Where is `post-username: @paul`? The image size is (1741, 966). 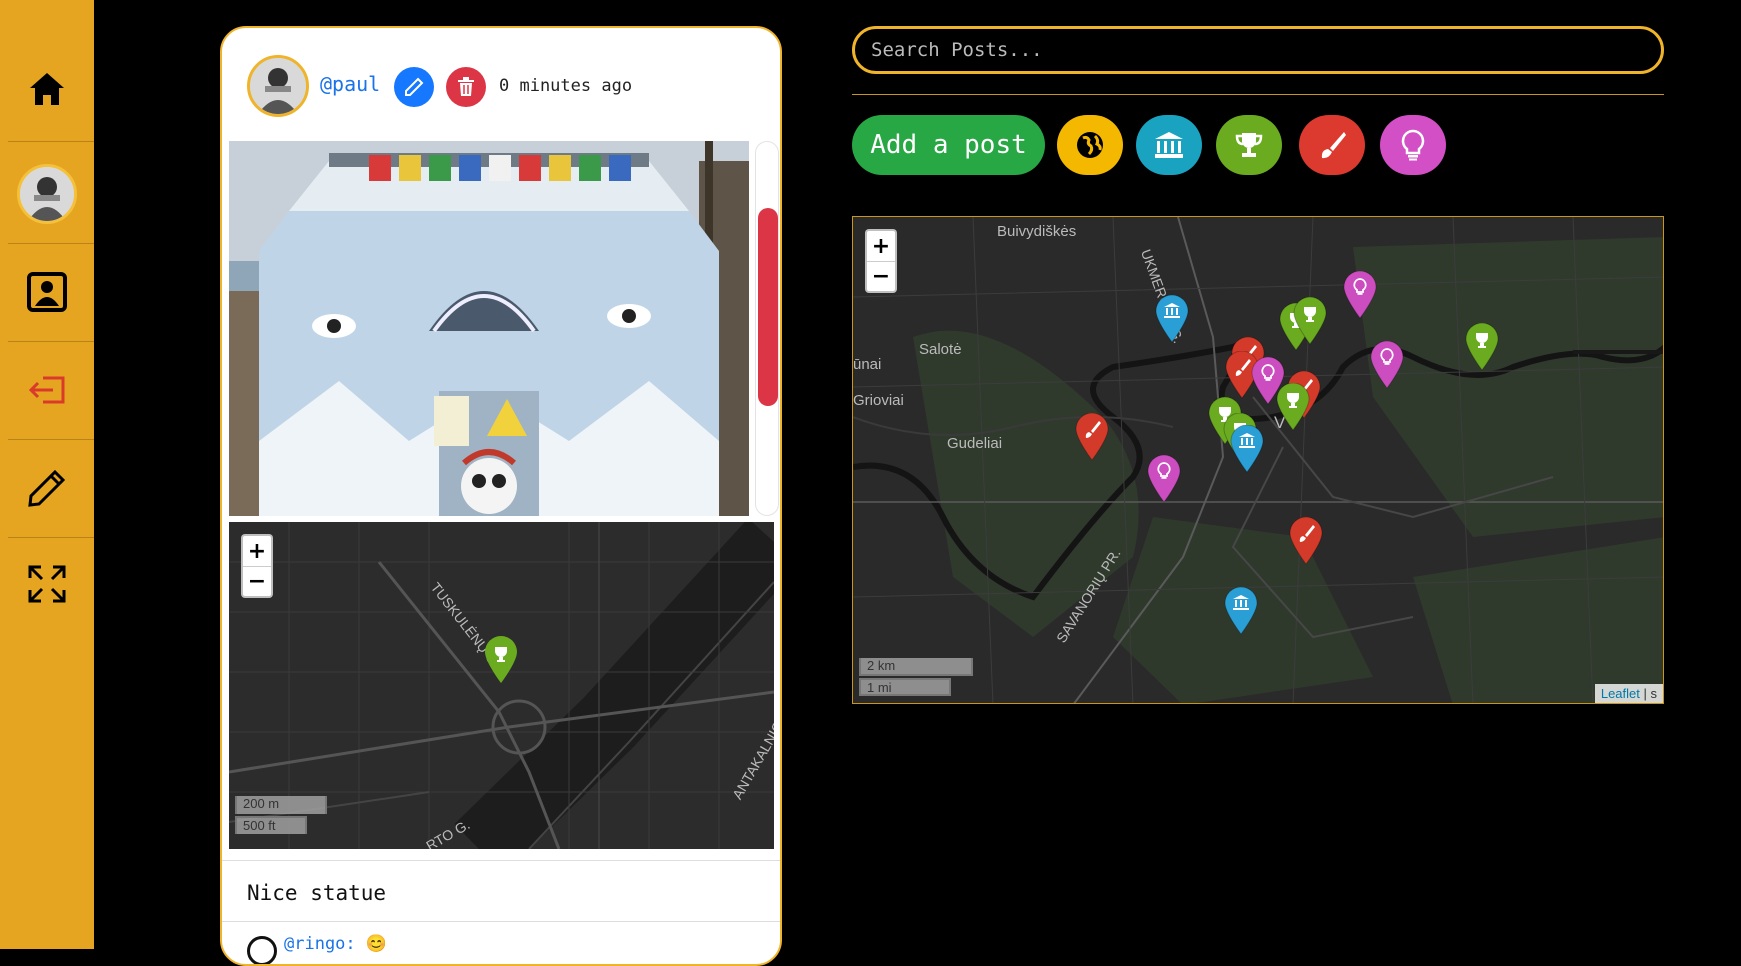 post-username: @paul is located at coordinates (350, 84).